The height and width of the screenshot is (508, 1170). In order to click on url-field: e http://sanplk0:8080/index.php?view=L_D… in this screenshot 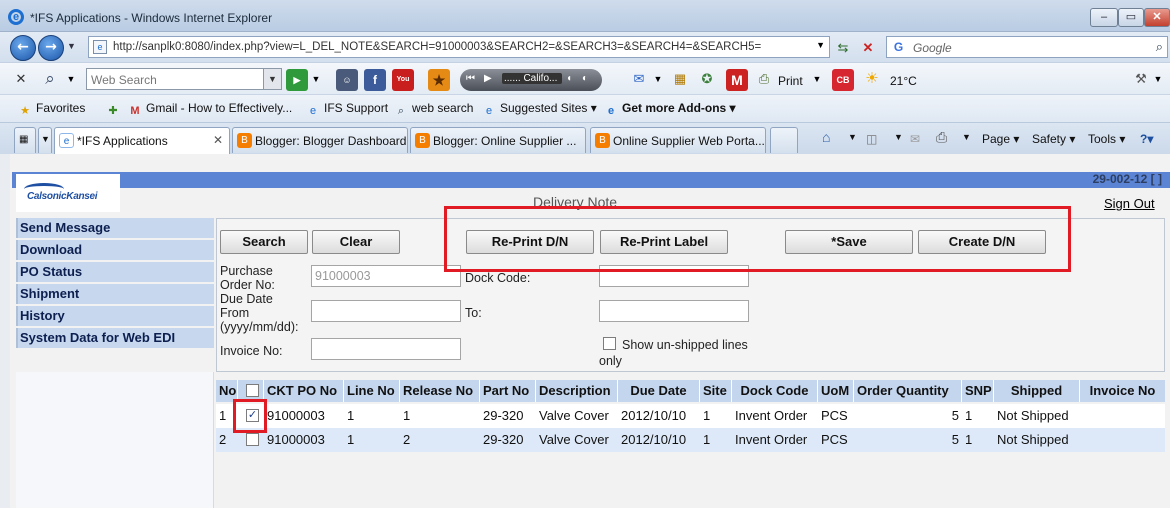, I will do `click(459, 47)`.